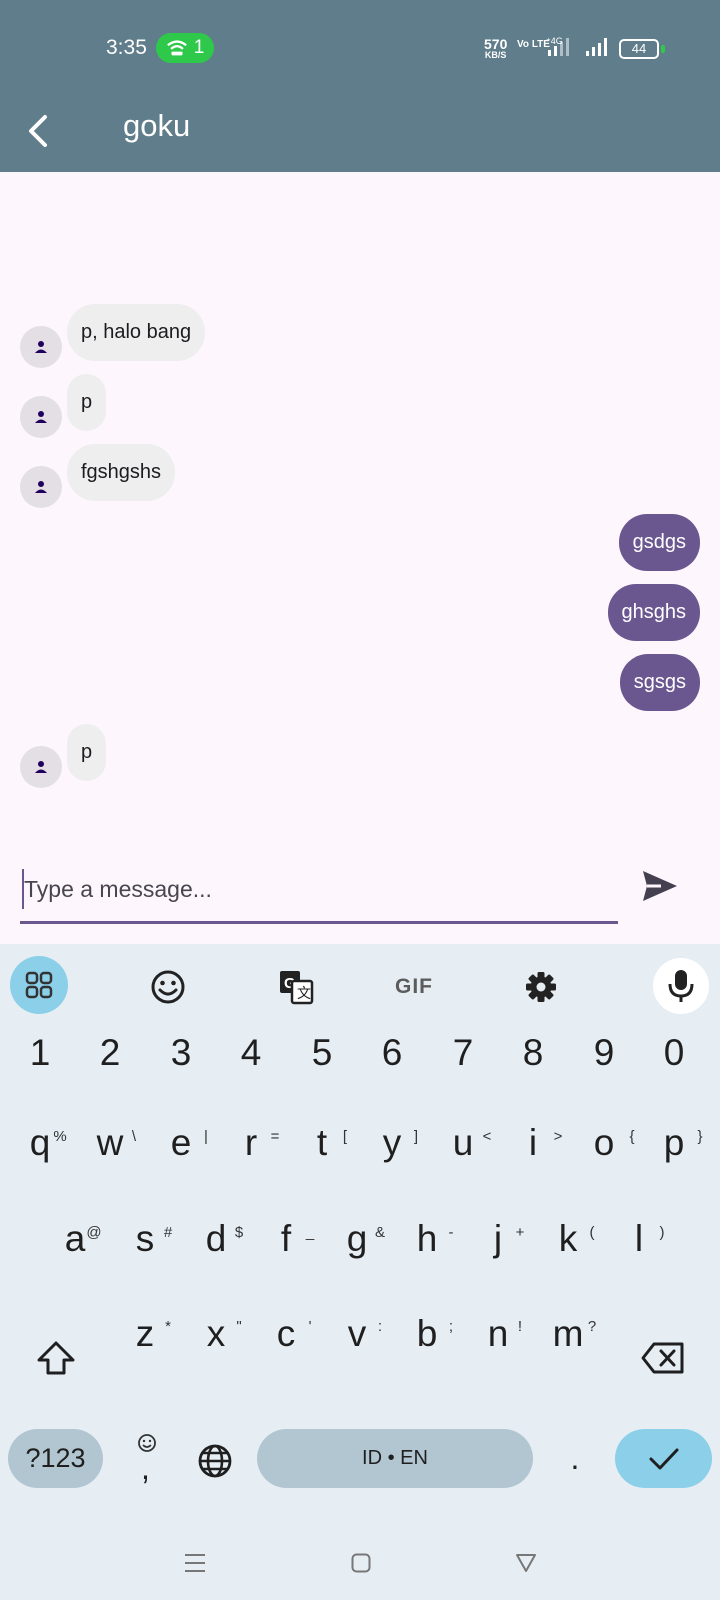 The width and height of the screenshot is (720, 1600). I want to click on key-6: 6, so click(392, 1053).